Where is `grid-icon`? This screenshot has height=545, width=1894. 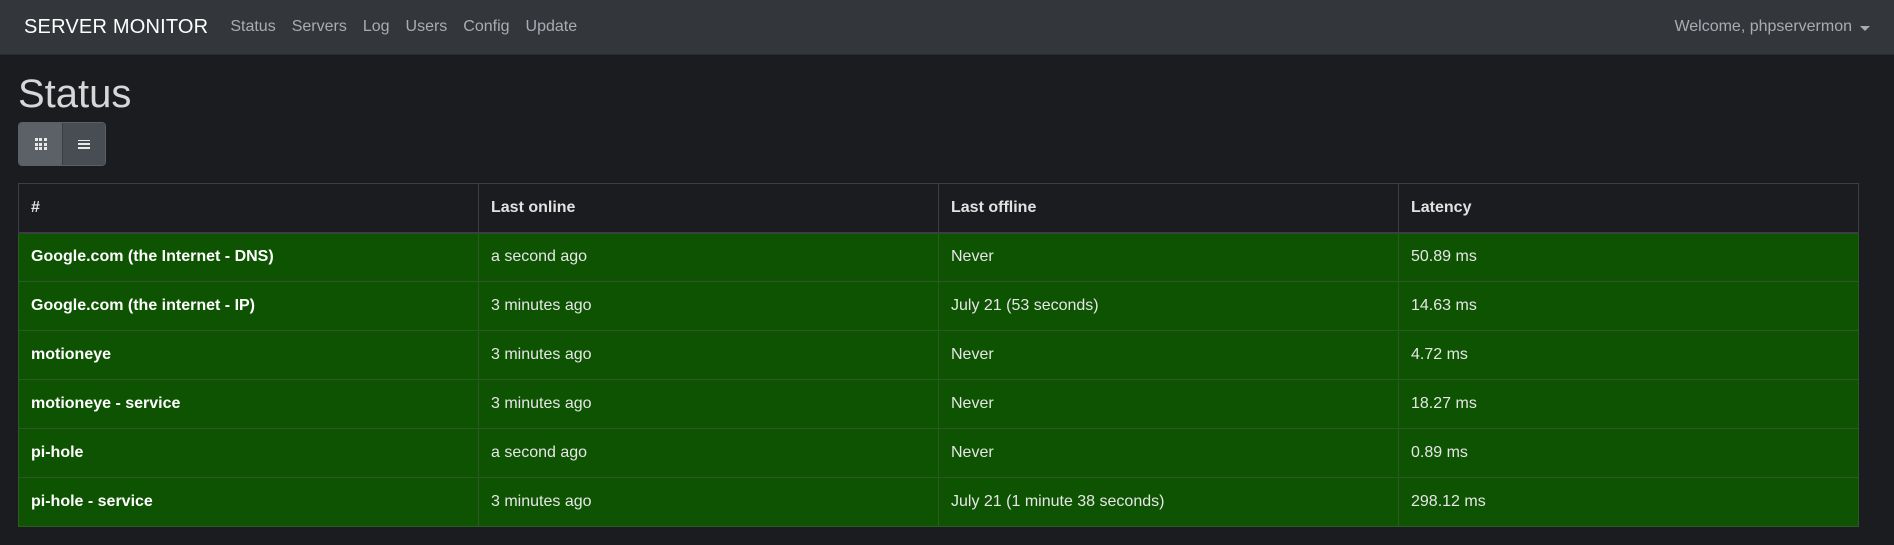 grid-icon is located at coordinates (40, 144).